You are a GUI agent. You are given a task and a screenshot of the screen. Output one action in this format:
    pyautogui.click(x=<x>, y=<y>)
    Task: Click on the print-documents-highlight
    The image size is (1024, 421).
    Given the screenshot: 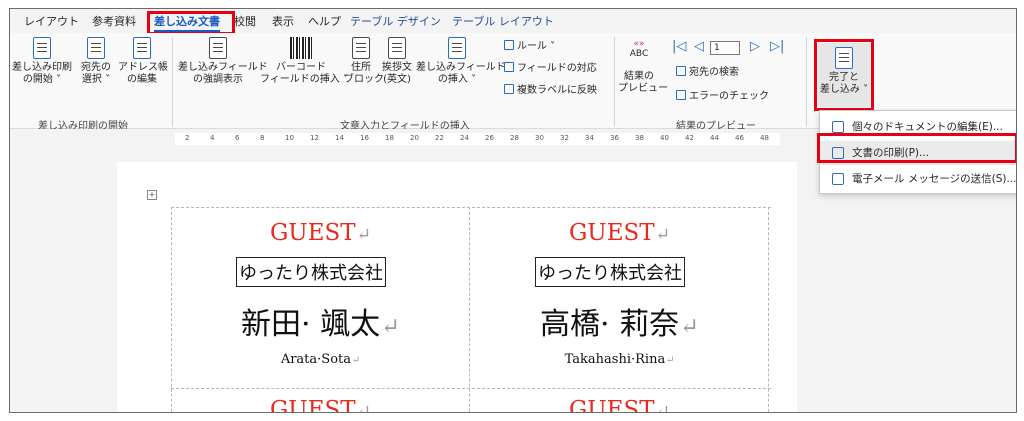 What is the action you would take?
    pyautogui.click(x=916, y=148)
    